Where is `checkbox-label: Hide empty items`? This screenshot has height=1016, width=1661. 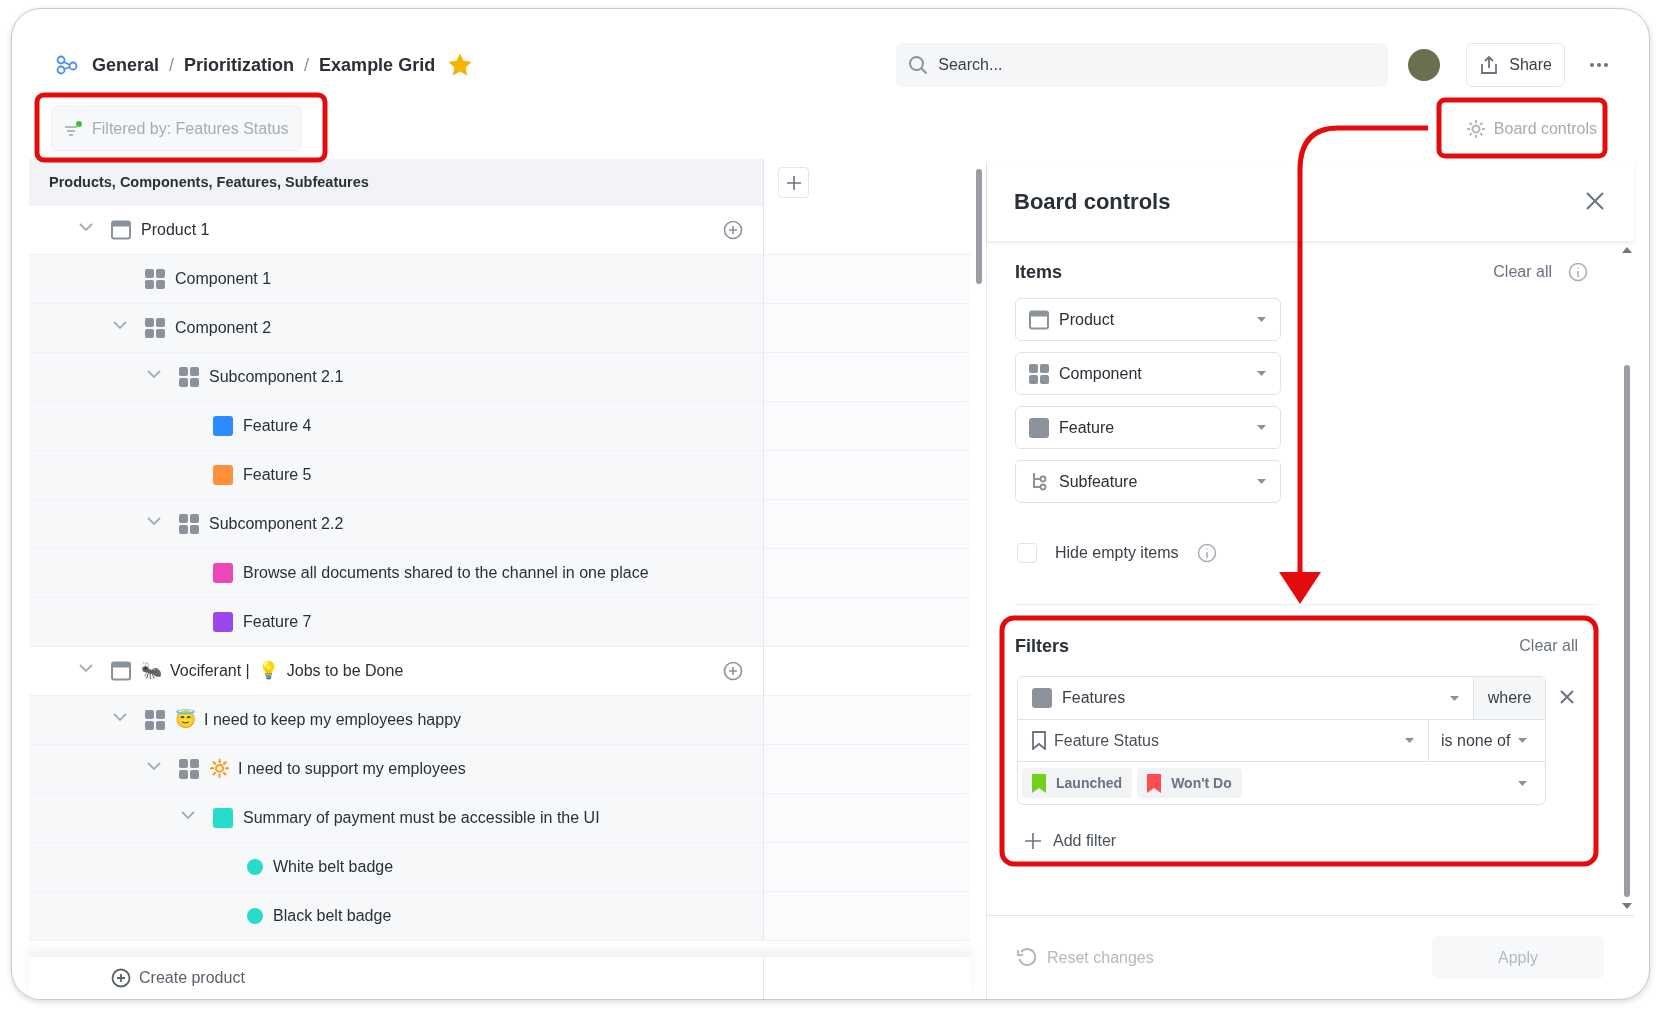
checkbox-label: Hide empty items is located at coordinates (1117, 553).